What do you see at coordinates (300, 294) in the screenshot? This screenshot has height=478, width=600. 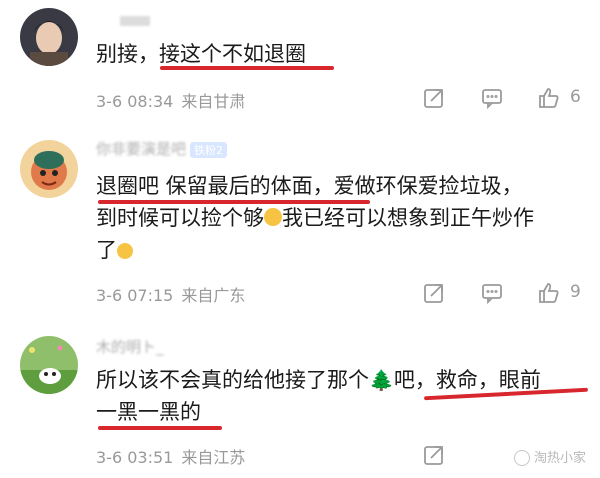 I see `comment-actions: 9` at bounding box center [300, 294].